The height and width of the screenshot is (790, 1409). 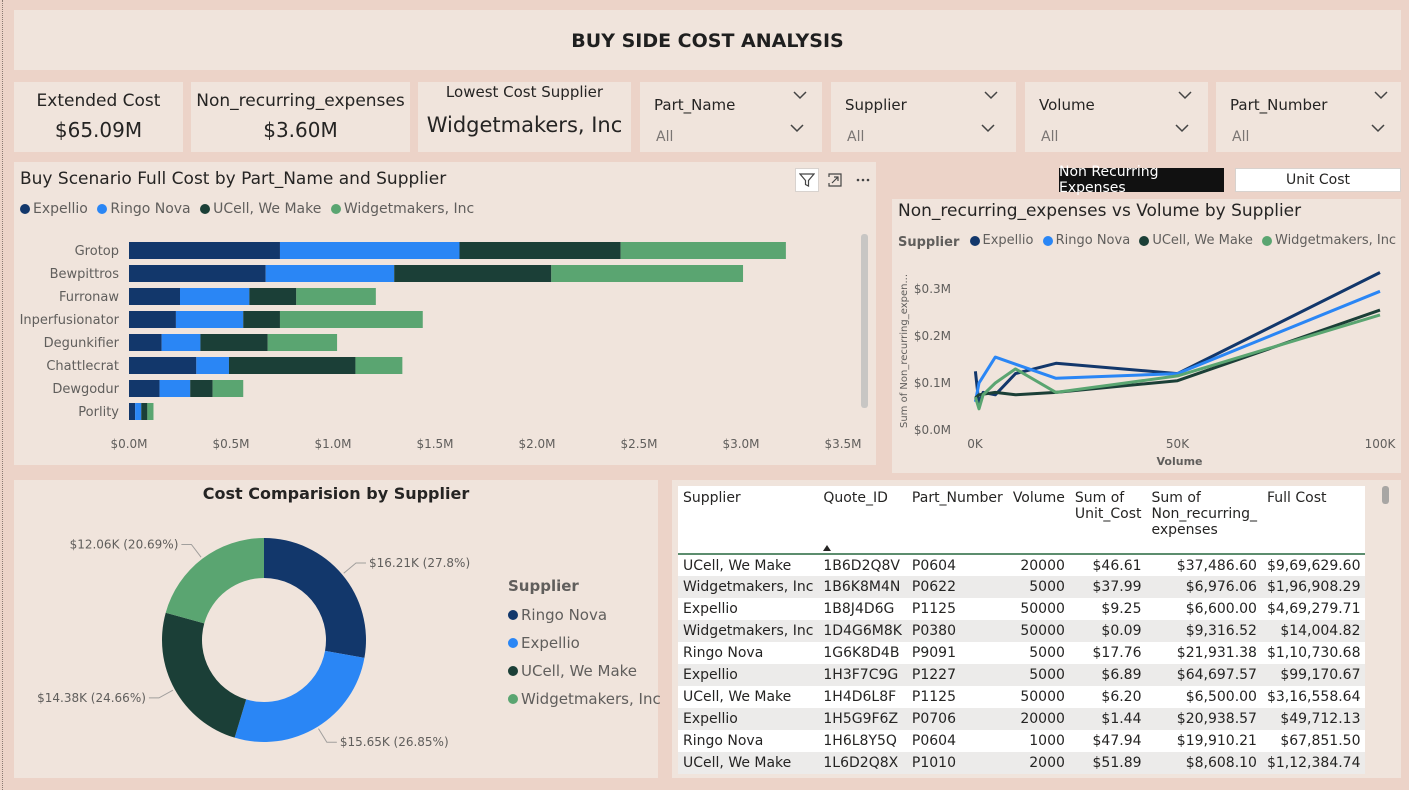 What do you see at coordinates (862, 587) in the screenshot?
I see `table-cell: 1B6K8M4N` at bounding box center [862, 587].